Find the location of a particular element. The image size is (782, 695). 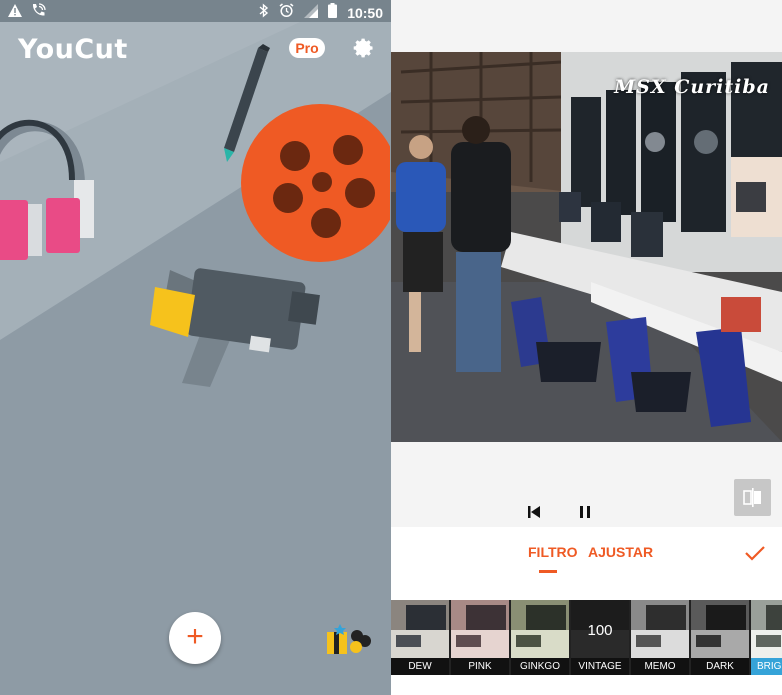

video-text-overlay: MSX Curitiba is located at coordinates (692, 87).